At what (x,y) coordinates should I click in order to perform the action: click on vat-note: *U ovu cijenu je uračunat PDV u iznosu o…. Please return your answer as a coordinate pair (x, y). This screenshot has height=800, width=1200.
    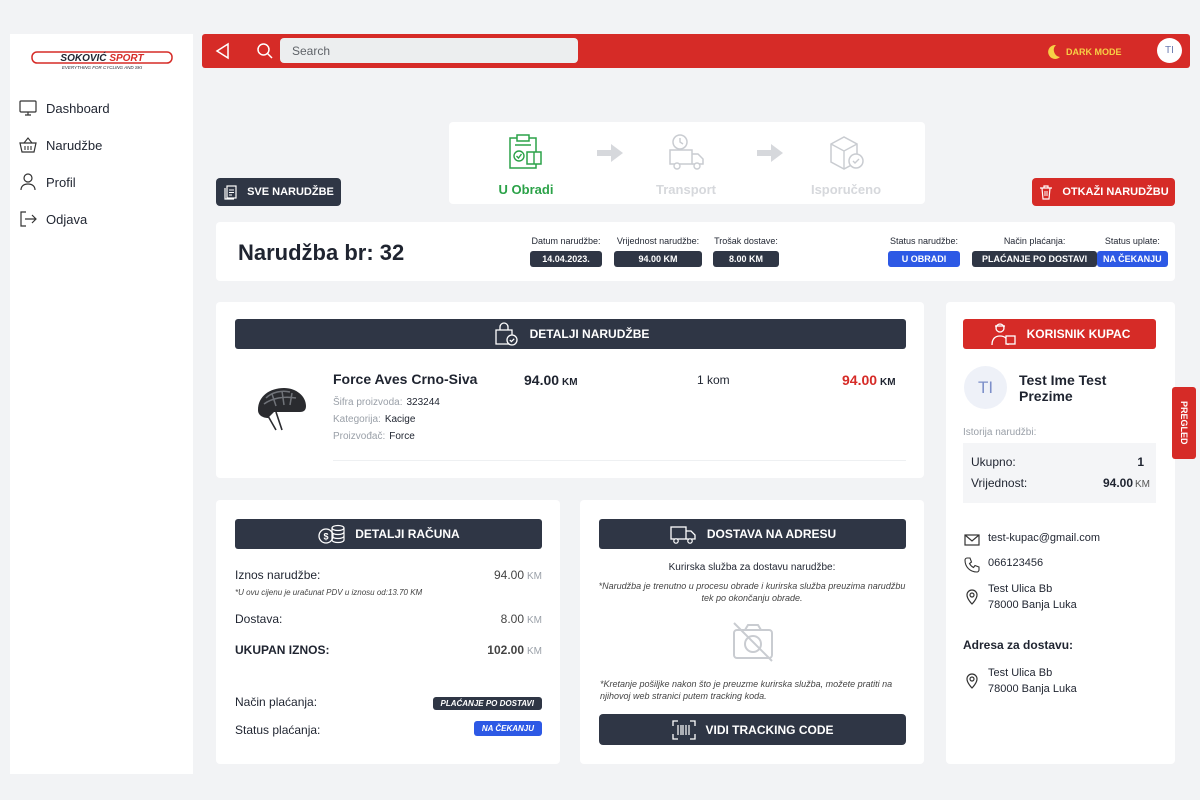
    Looking at the image, I should click on (329, 592).